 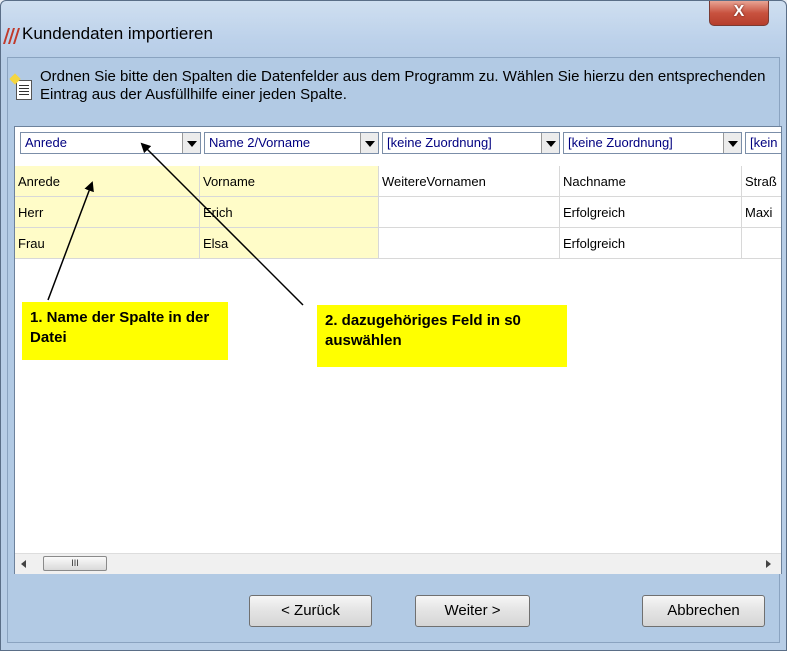 I want to click on arrow-to-column-cell, so click(x=70, y=241).